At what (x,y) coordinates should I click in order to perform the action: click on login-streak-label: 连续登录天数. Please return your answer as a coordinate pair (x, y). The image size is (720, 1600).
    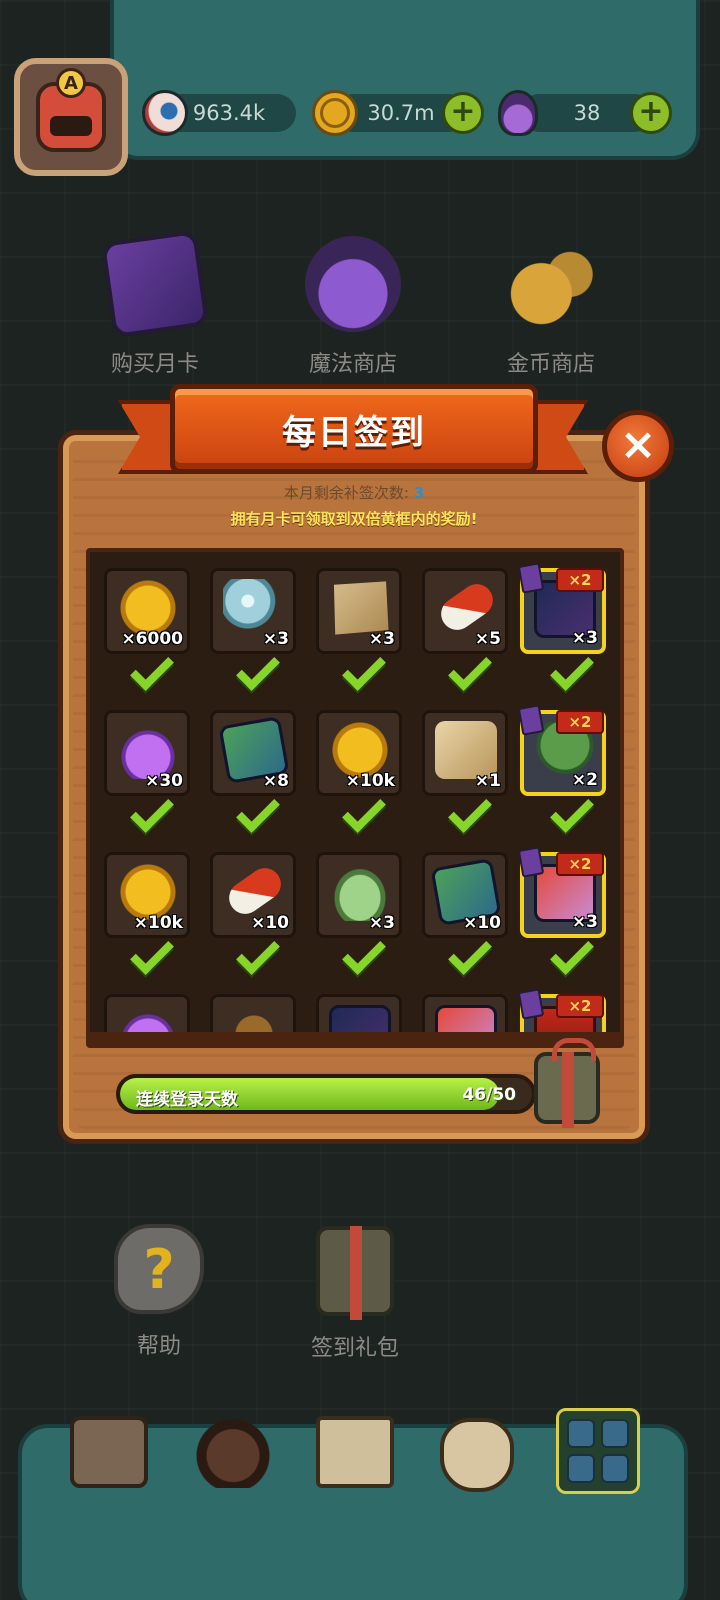
    Looking at the image, I should click on (187, 1100).